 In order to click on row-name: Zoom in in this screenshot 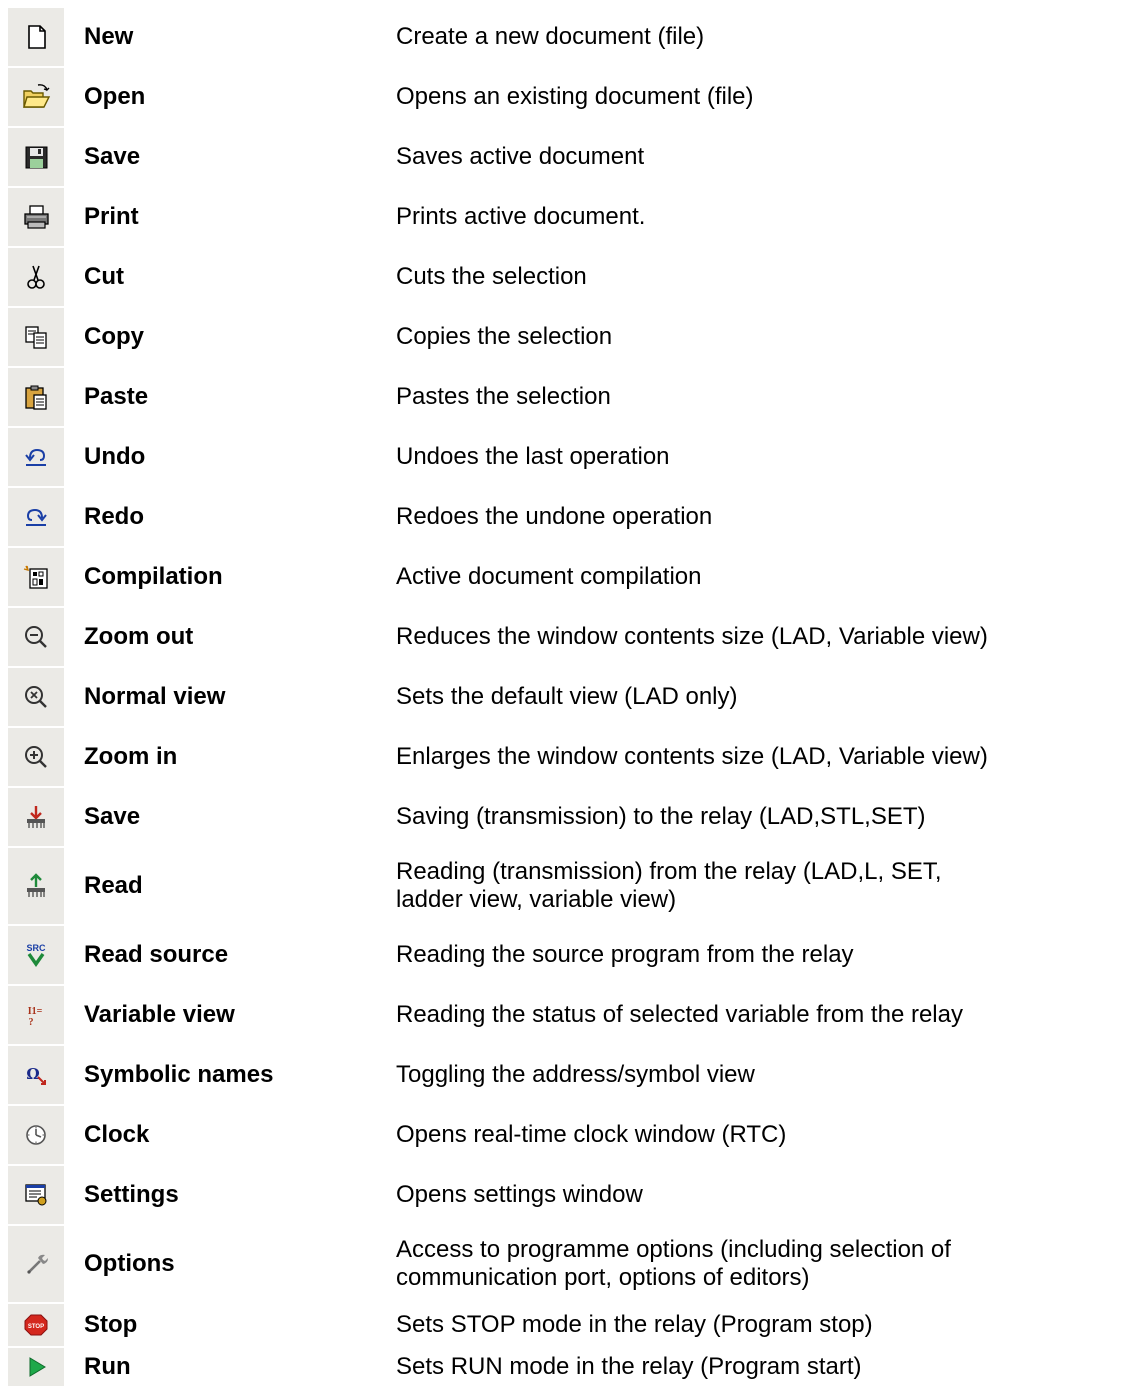, I will do `click(131, 756)`.